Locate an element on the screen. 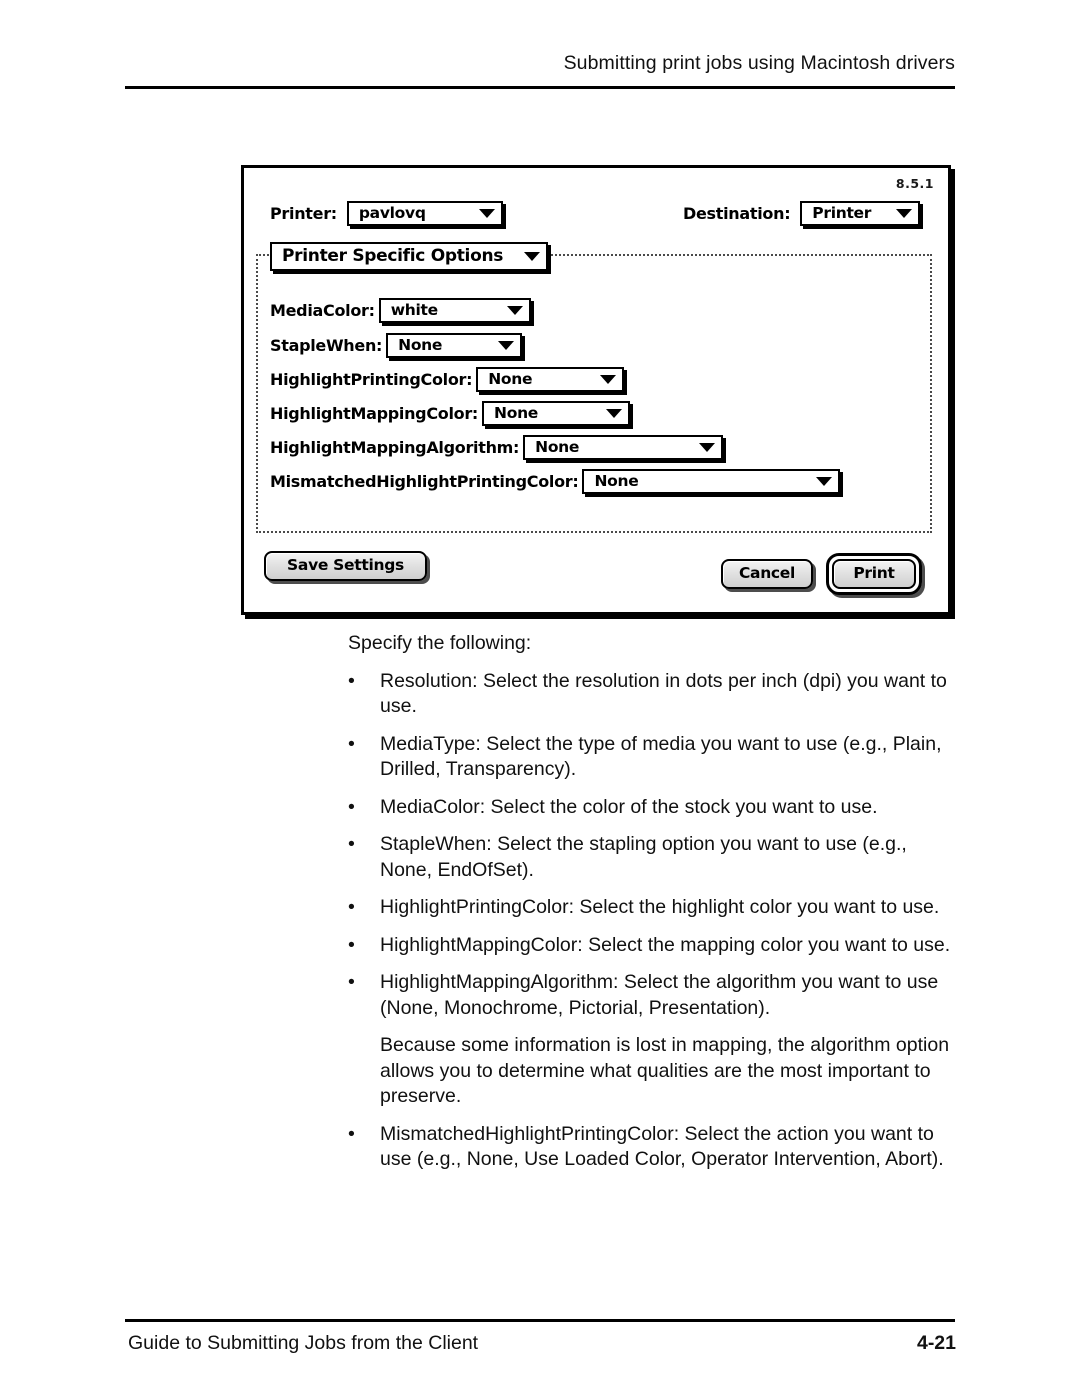 The height and width of the screenshot is (1397, 1080). intro-paragraph: Specify the following: is located at coordinates (440, 643).